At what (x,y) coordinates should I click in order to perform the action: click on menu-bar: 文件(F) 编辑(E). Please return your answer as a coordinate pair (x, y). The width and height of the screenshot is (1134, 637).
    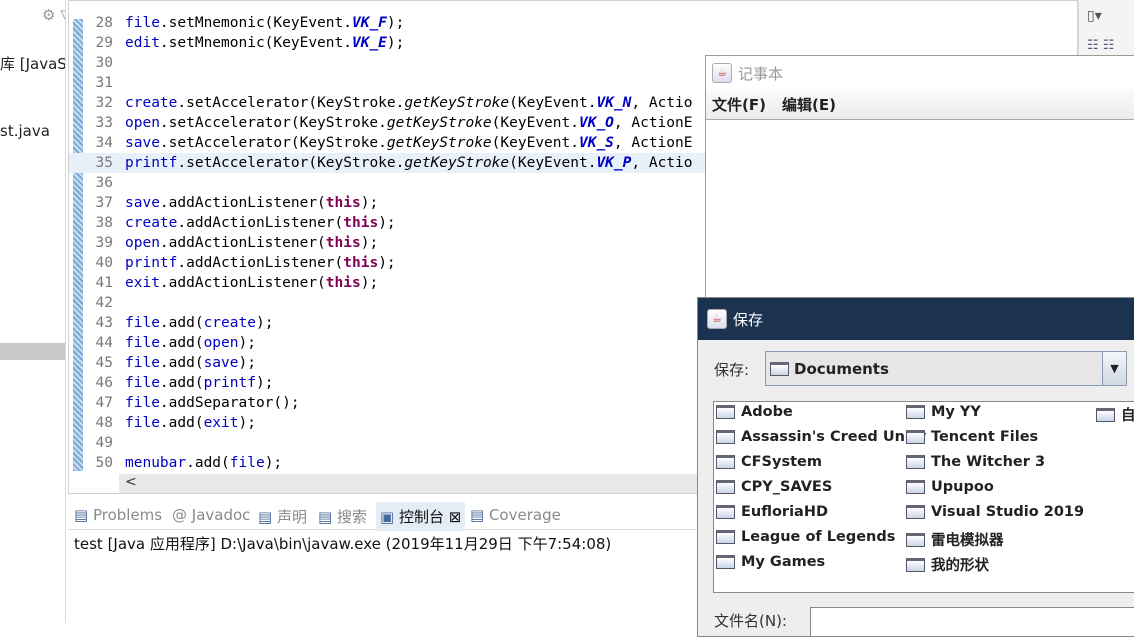
    Looking at the image, I should click on (920, 105).